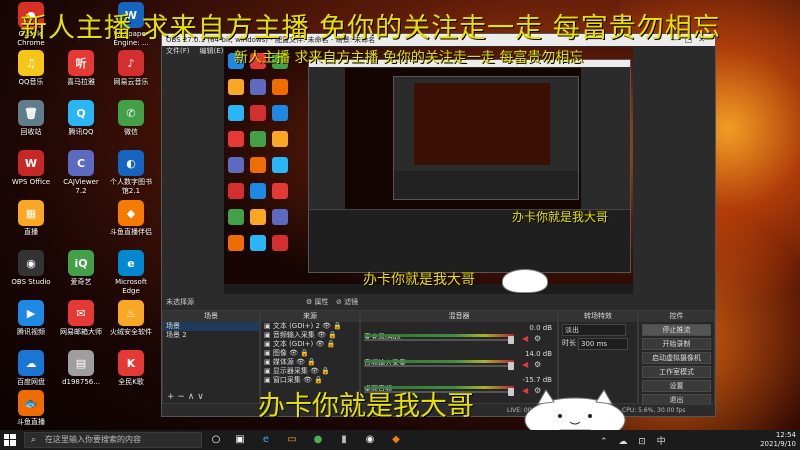  What do you see at coordinates (131, 68) in the screenshot?
I see `desktop-icon: ♪ 网易云音乐` at bounding box center [131, 68].